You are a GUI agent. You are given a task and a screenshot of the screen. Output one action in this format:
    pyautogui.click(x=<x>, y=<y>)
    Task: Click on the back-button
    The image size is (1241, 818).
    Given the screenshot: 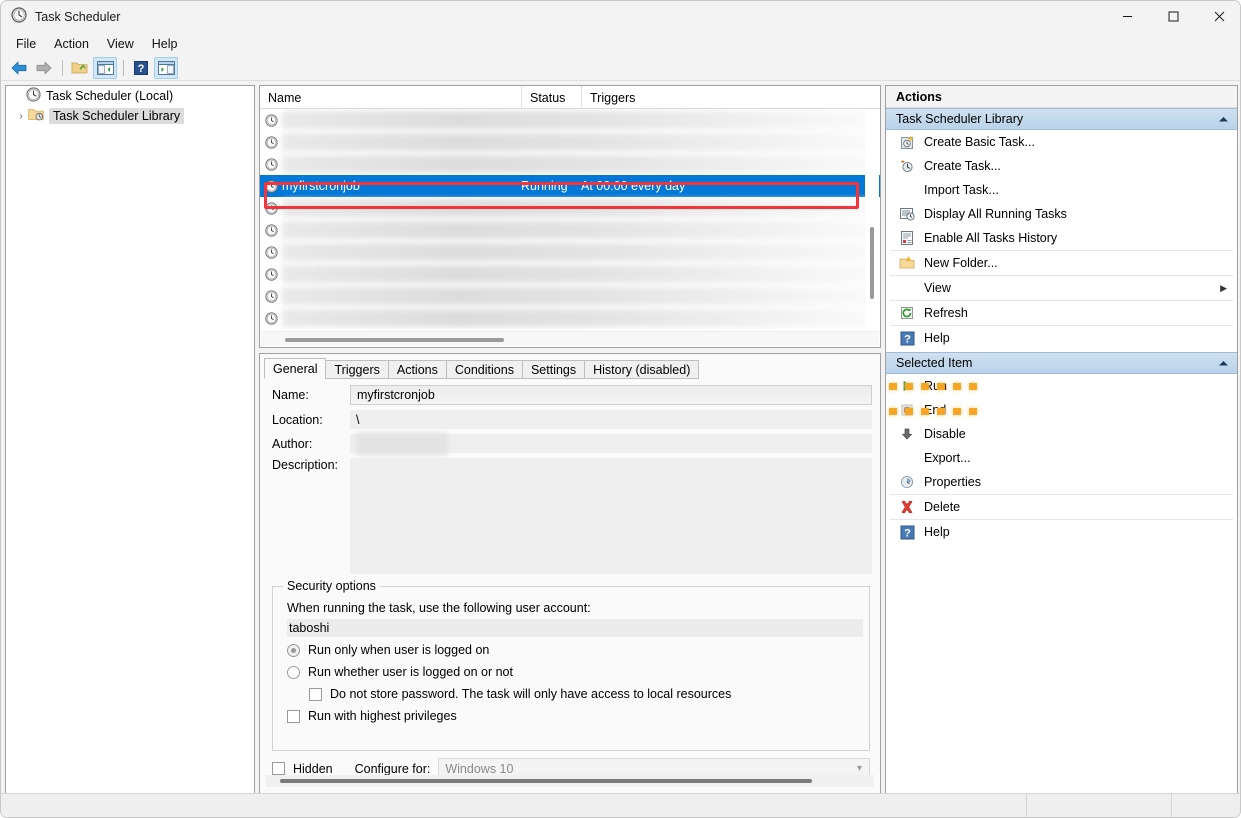 What is the action you would take?
    pyautogui.click(x=19, y=68)
    